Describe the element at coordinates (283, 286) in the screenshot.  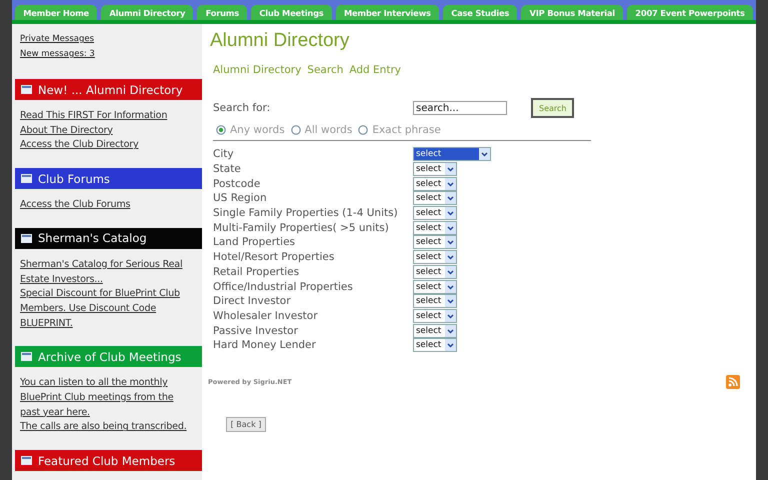
I see `filter-label: Office/Industrial Properties` at that location.